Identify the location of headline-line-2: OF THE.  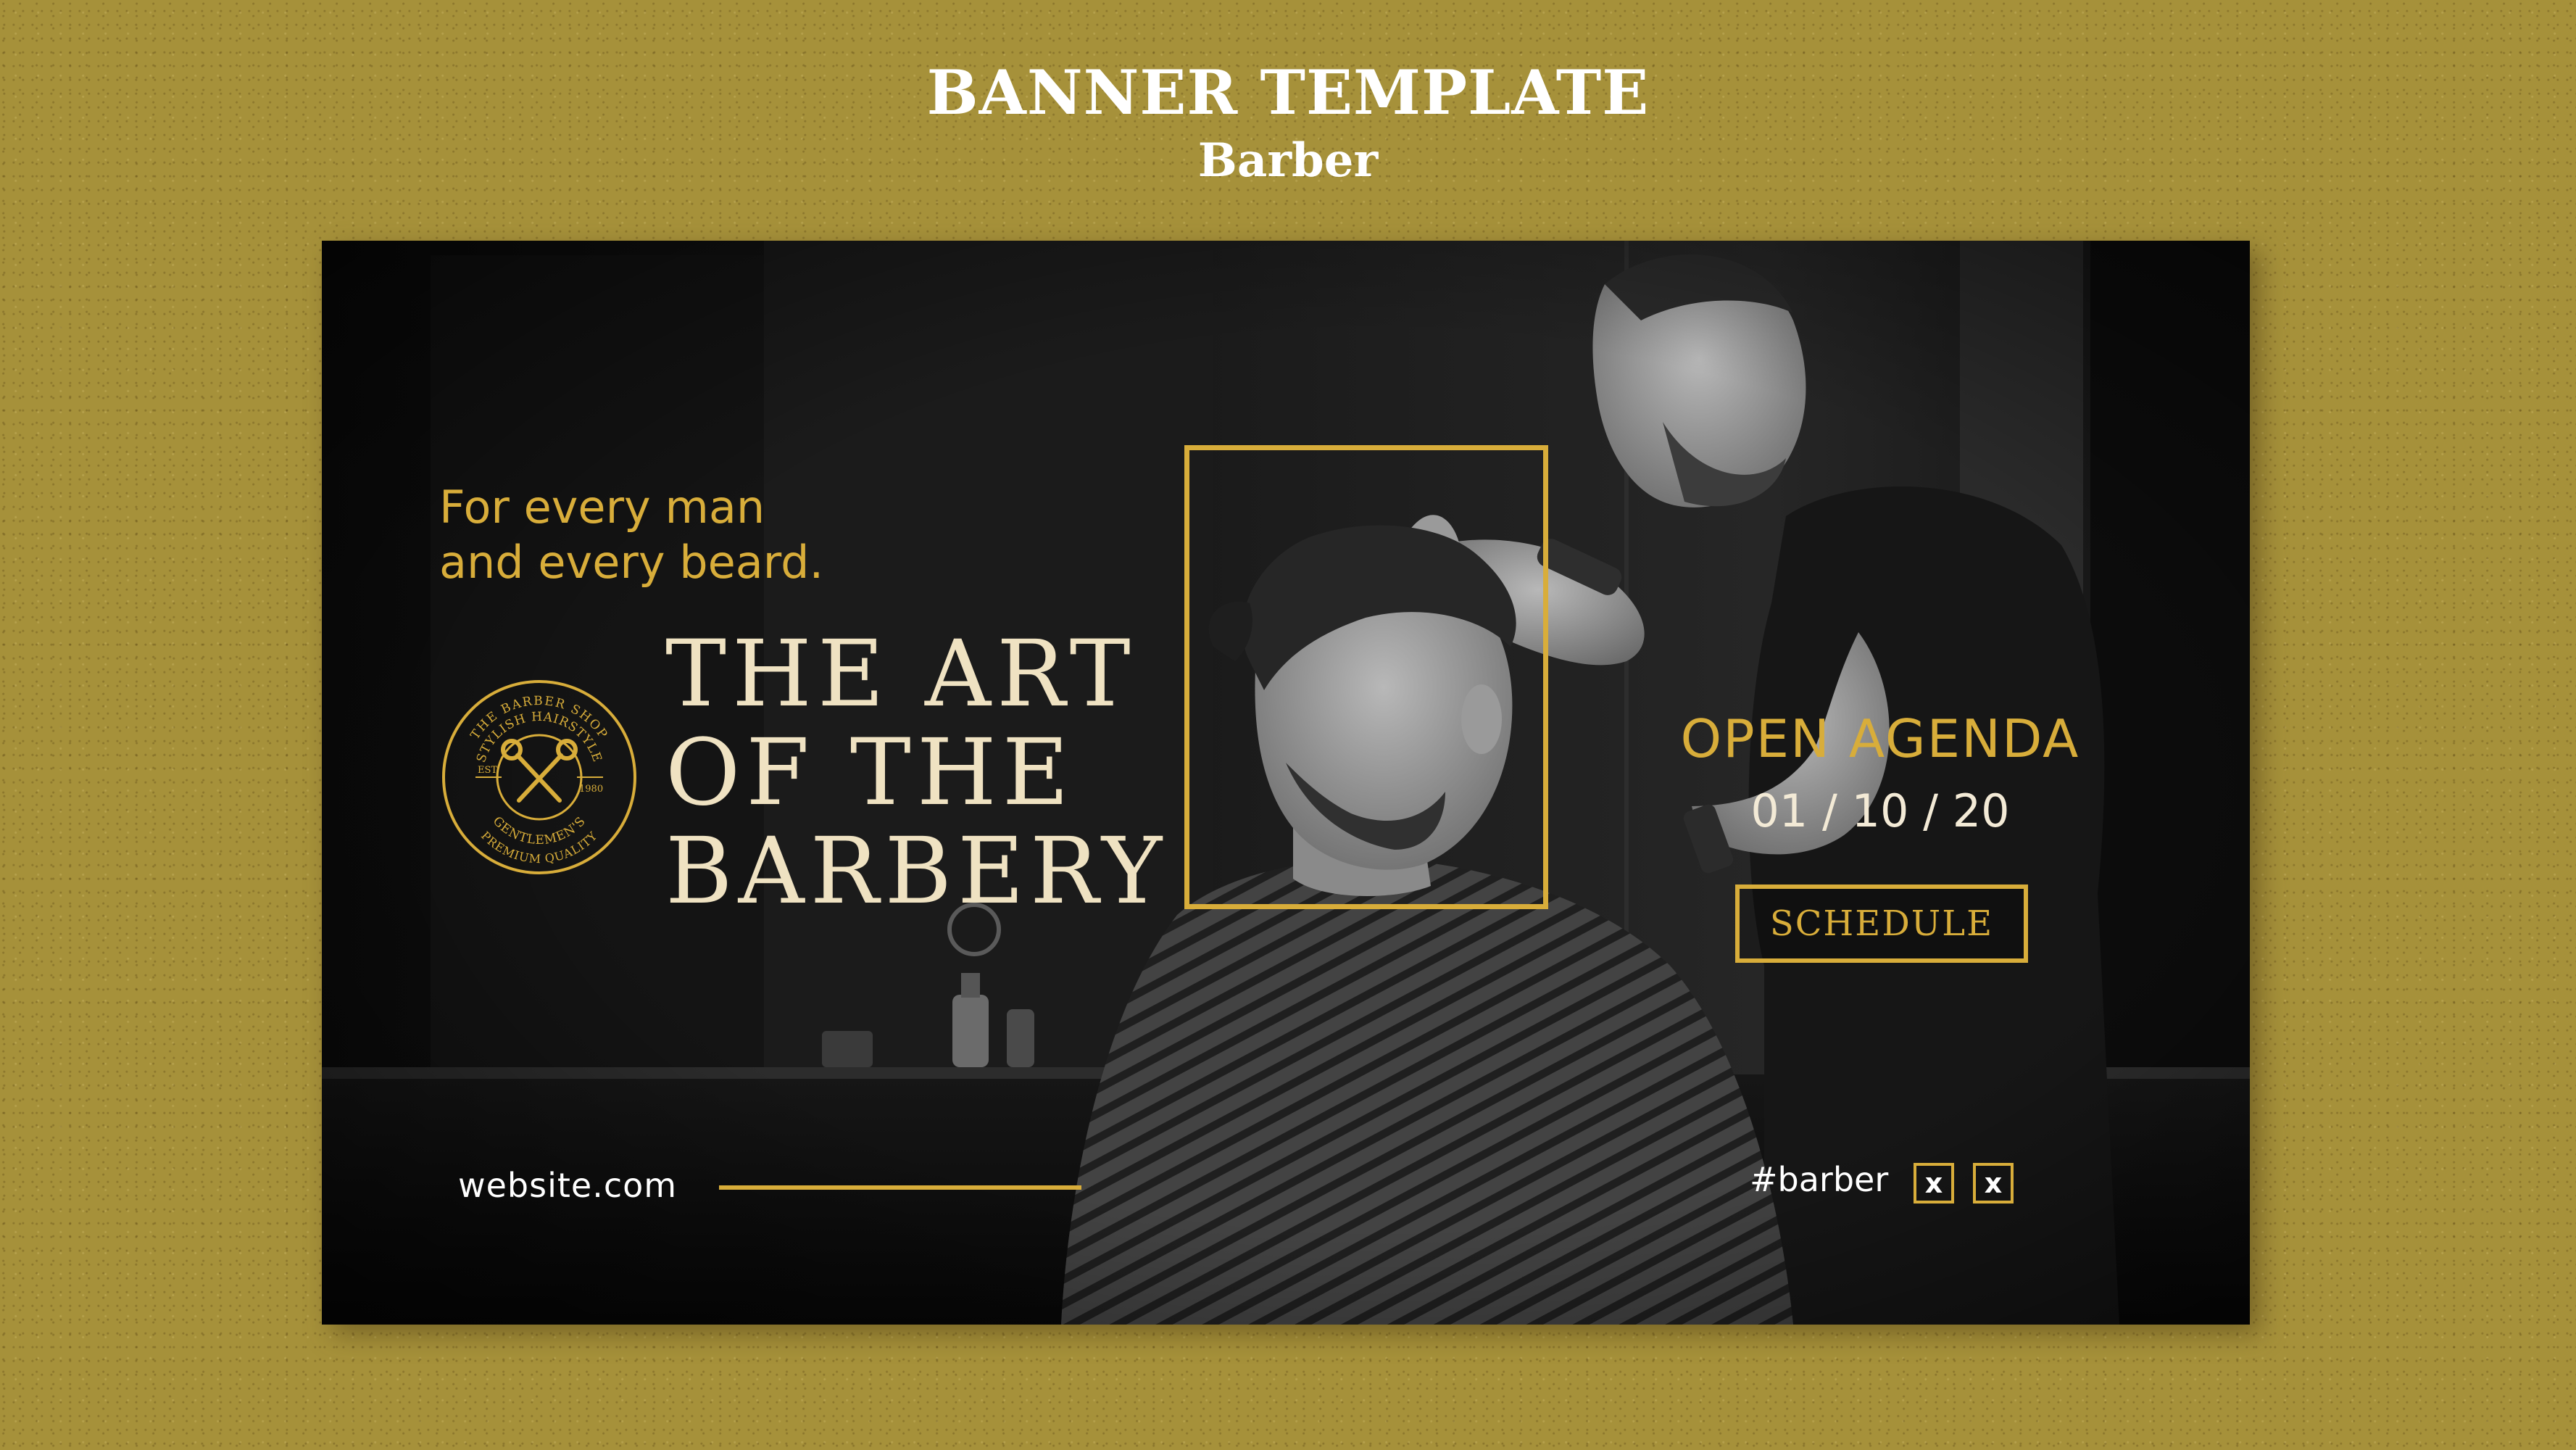
(870, 773).